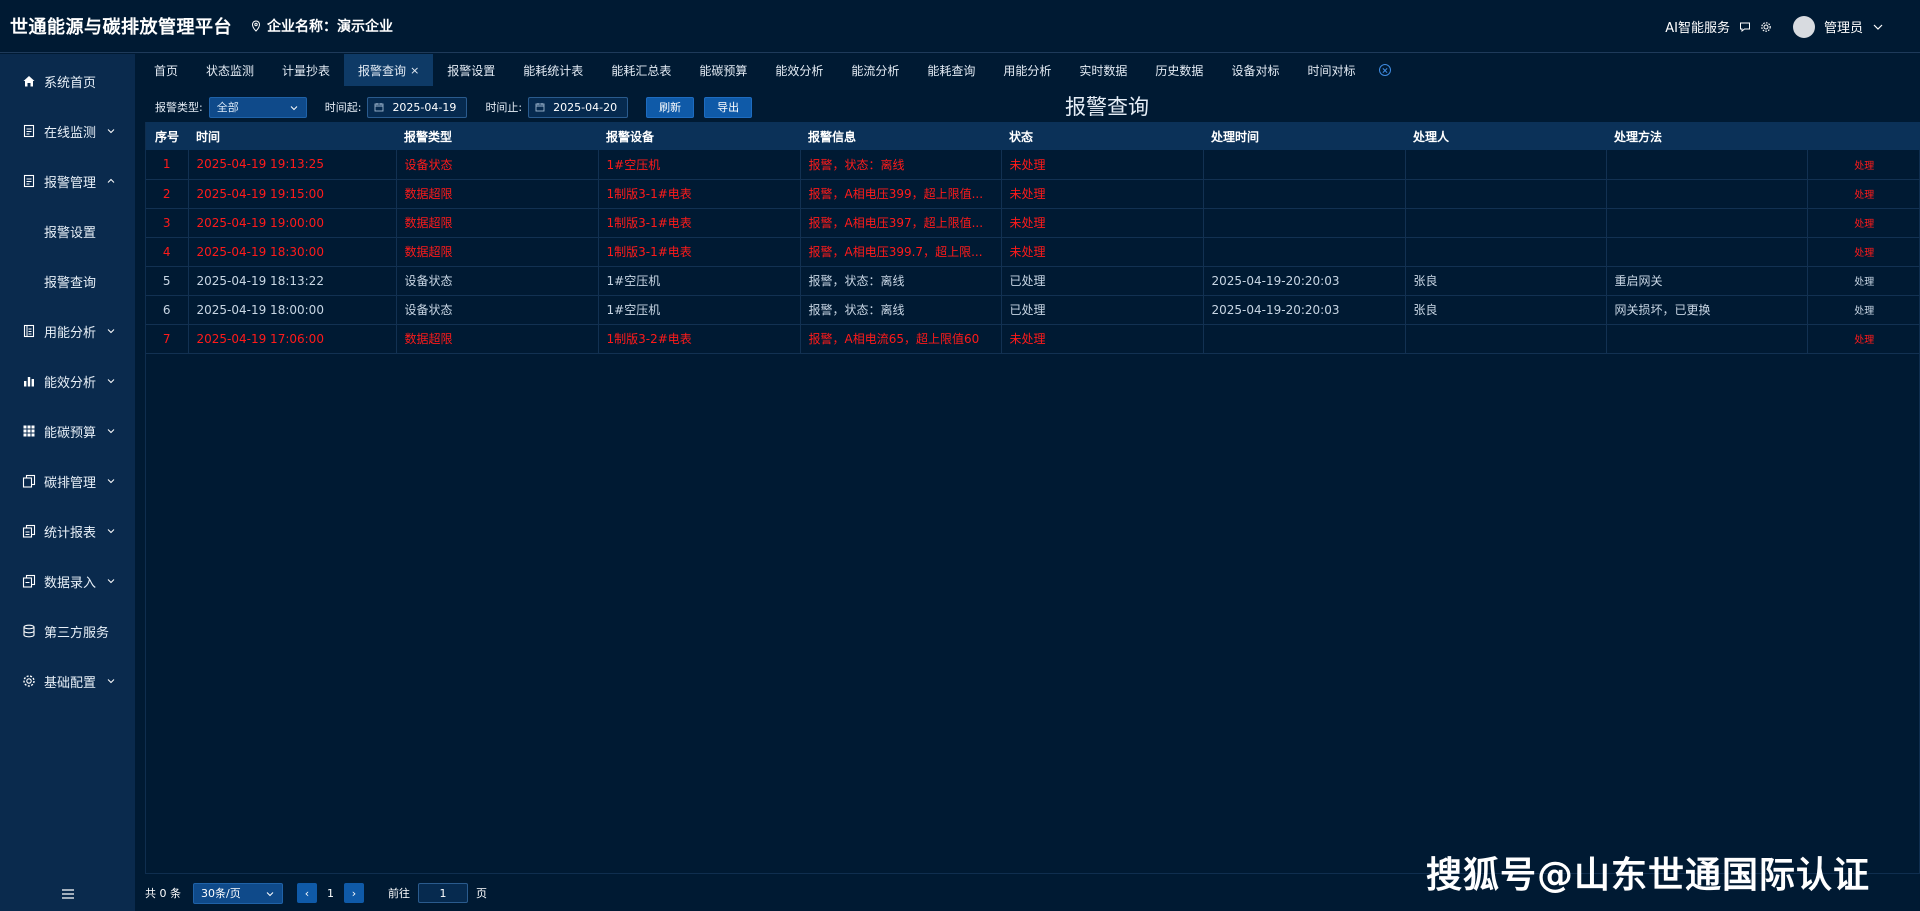  Describe the element at coordinates (354, 893) in the screenshot. I see `next-page-button: ›` at that location.